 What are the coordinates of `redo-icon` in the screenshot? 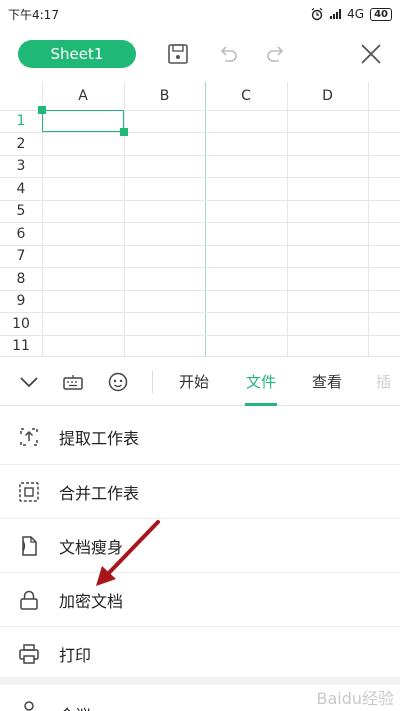 It's located at (276, 54).